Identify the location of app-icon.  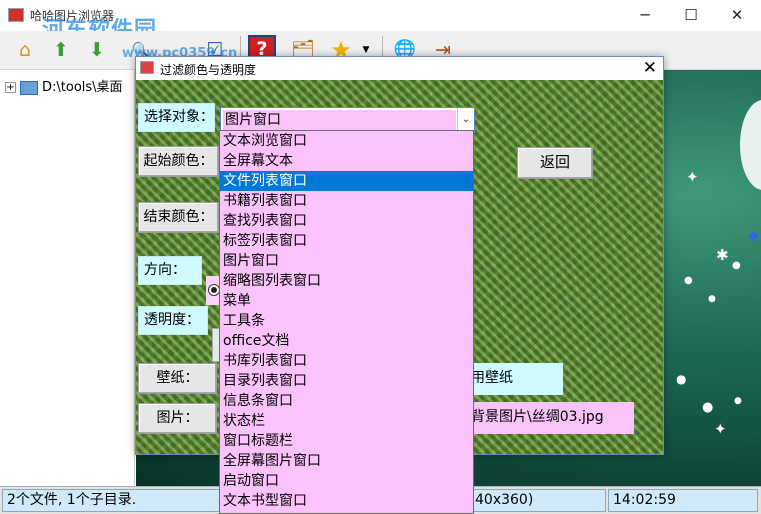
(16, 15).